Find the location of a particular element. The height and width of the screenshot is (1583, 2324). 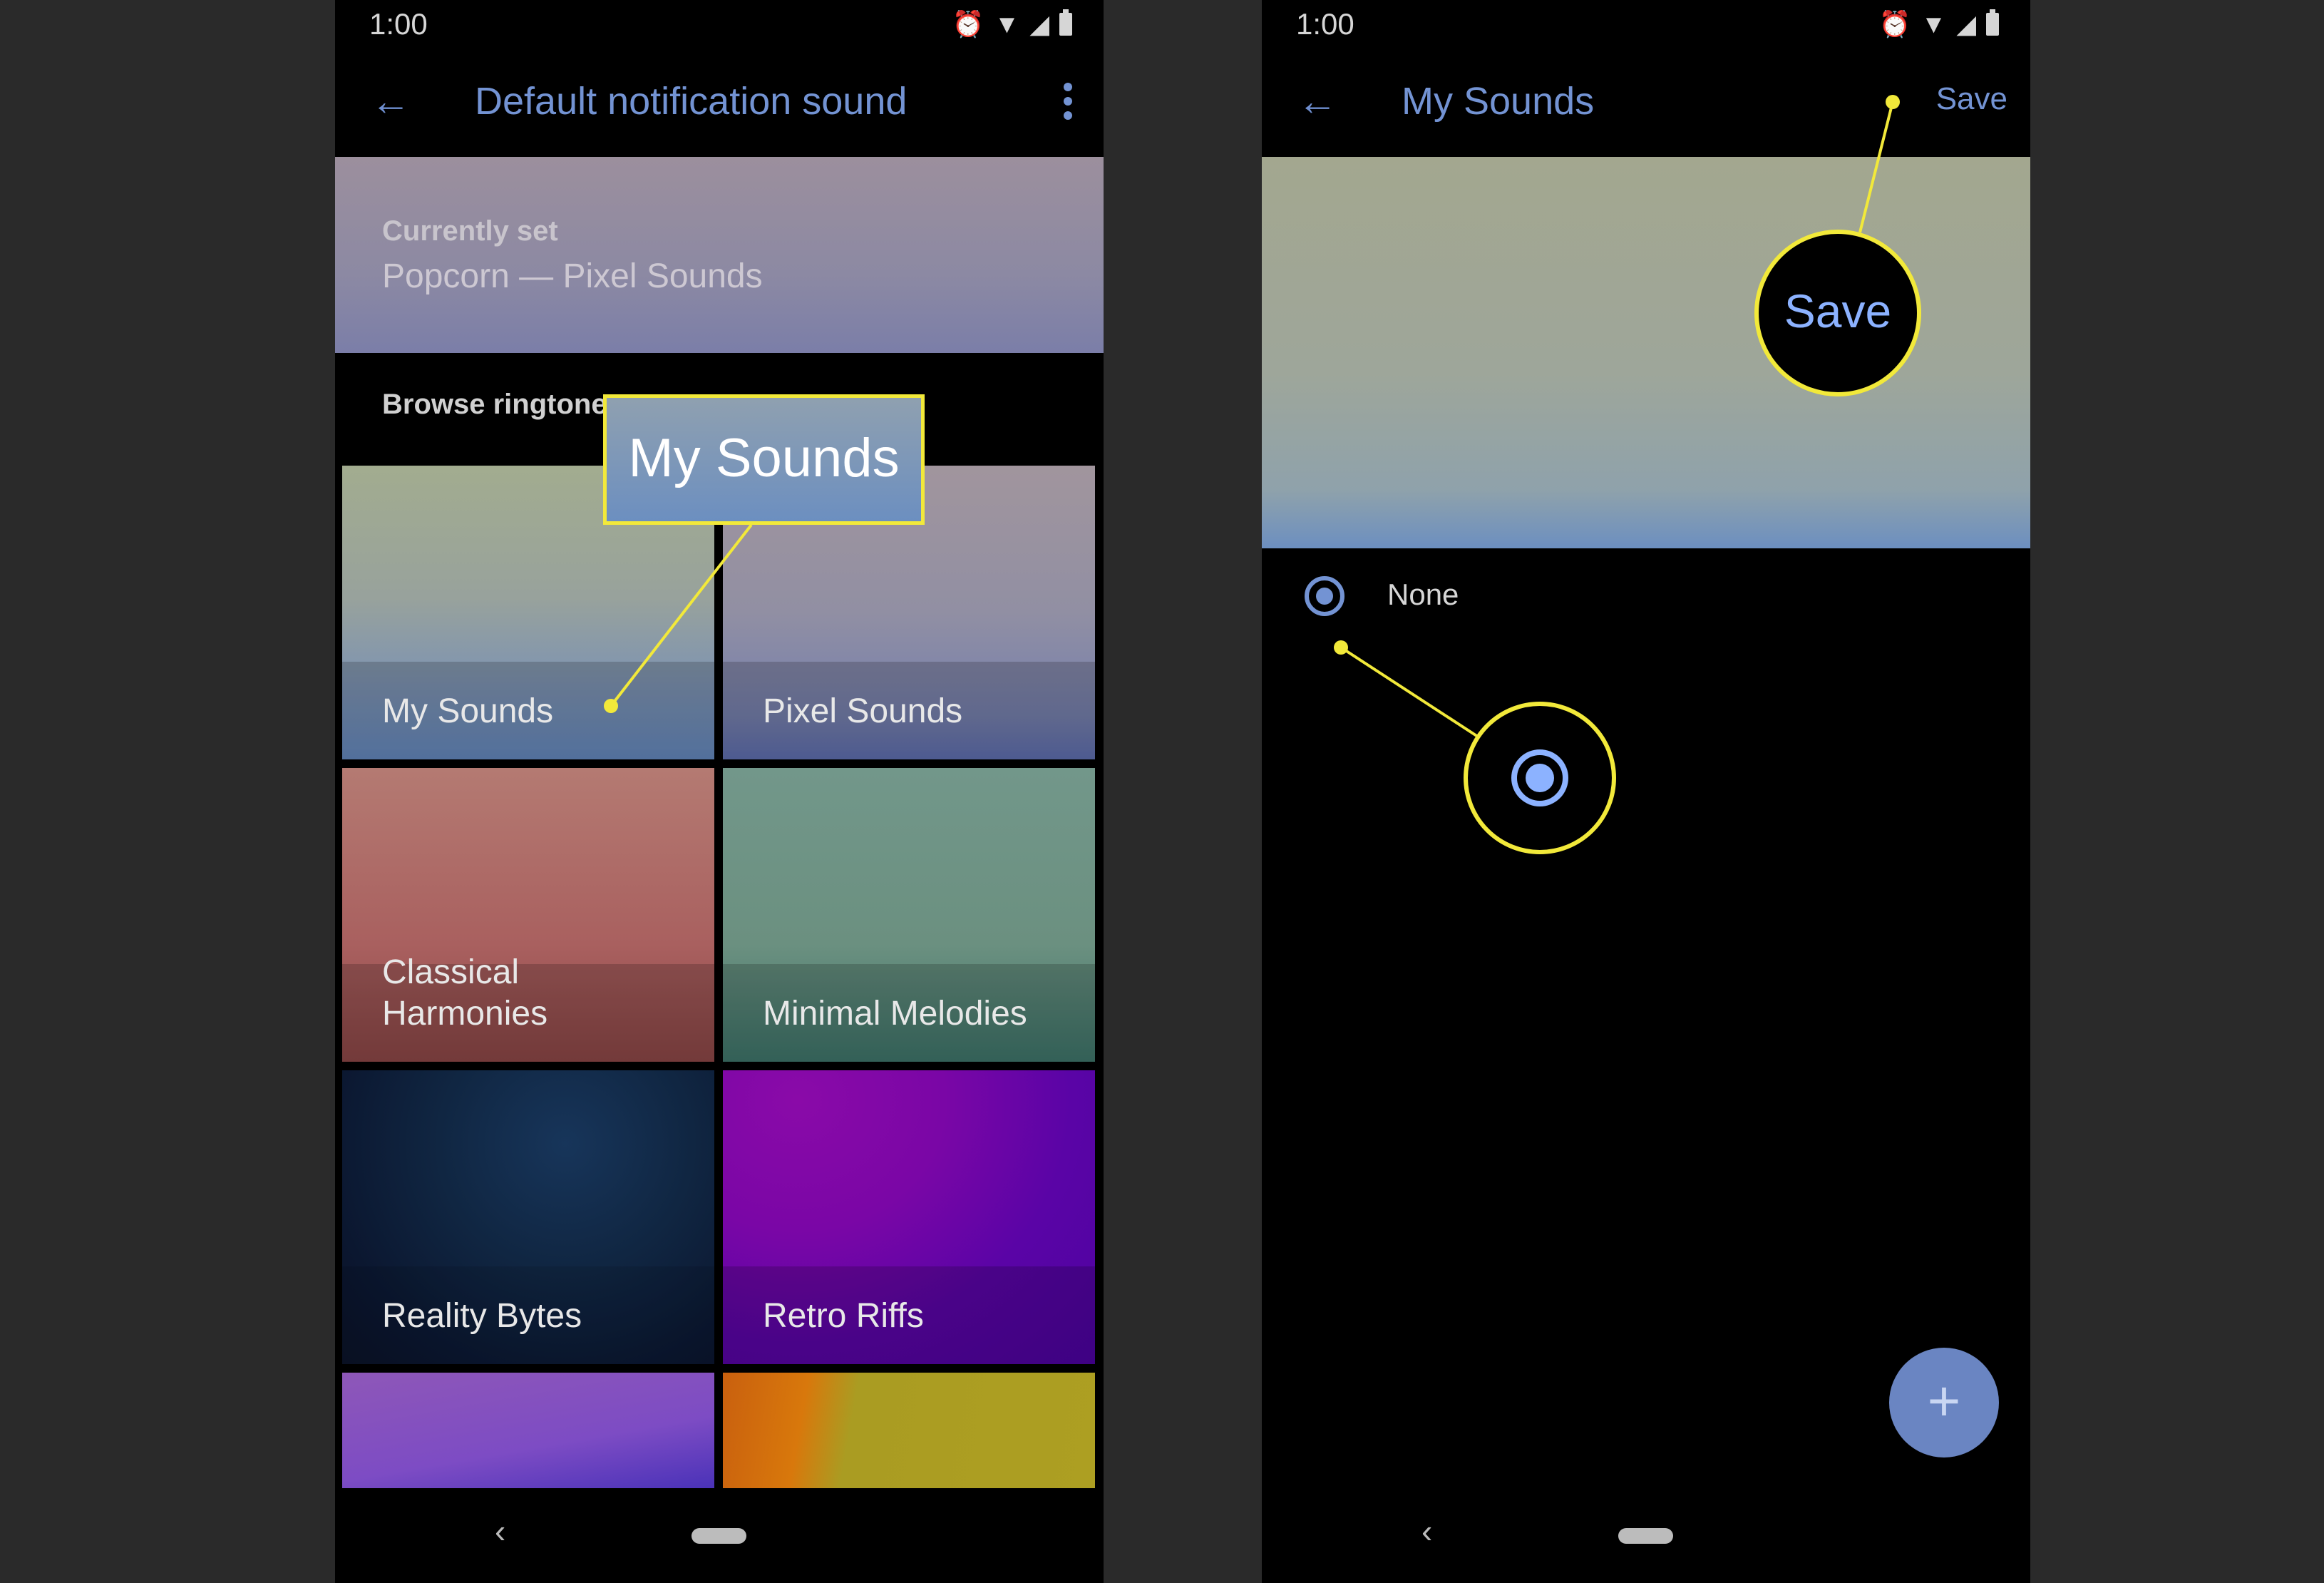

callout-dot-radio is located at coordinates (1341, 647).